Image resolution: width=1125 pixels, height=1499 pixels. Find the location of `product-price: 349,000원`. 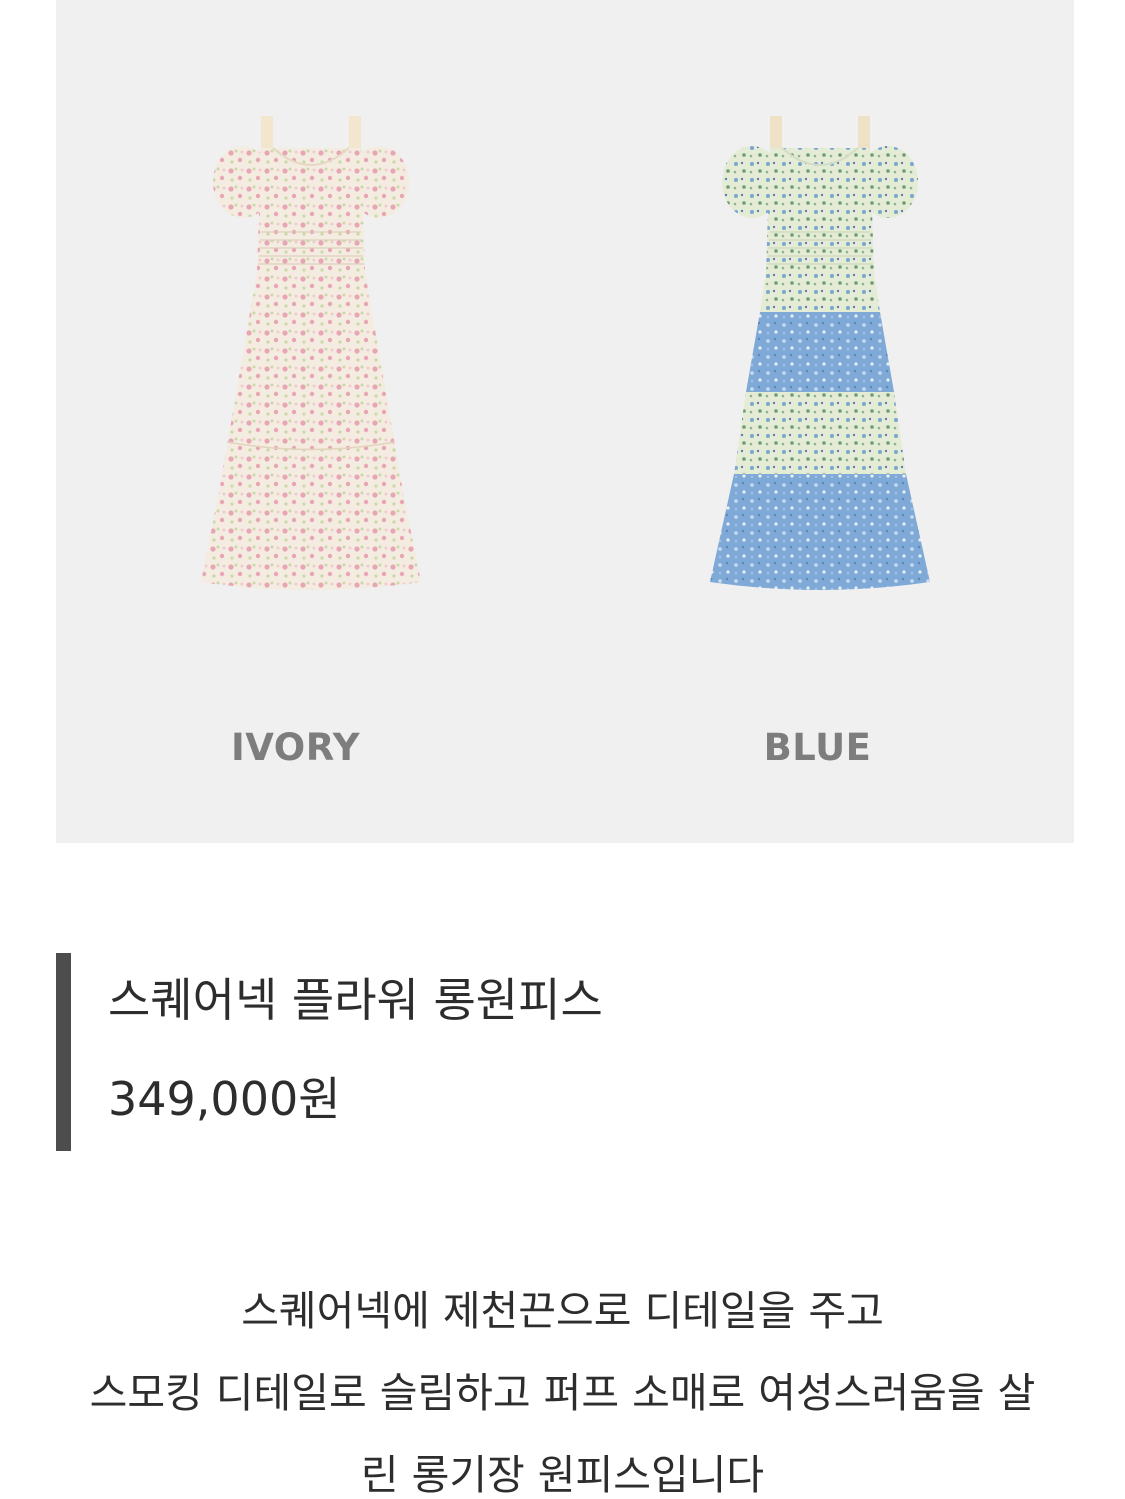

product-price: 349,000원 is located at coordinates (224, 1099).